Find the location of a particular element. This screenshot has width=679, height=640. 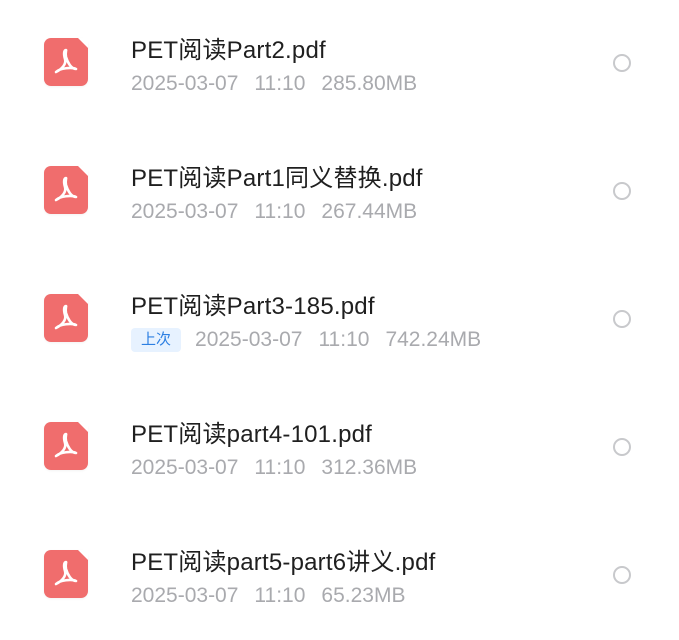

file-meta: 2025-03-07 11:10 312.36MB is located at coordinates (274, 468).